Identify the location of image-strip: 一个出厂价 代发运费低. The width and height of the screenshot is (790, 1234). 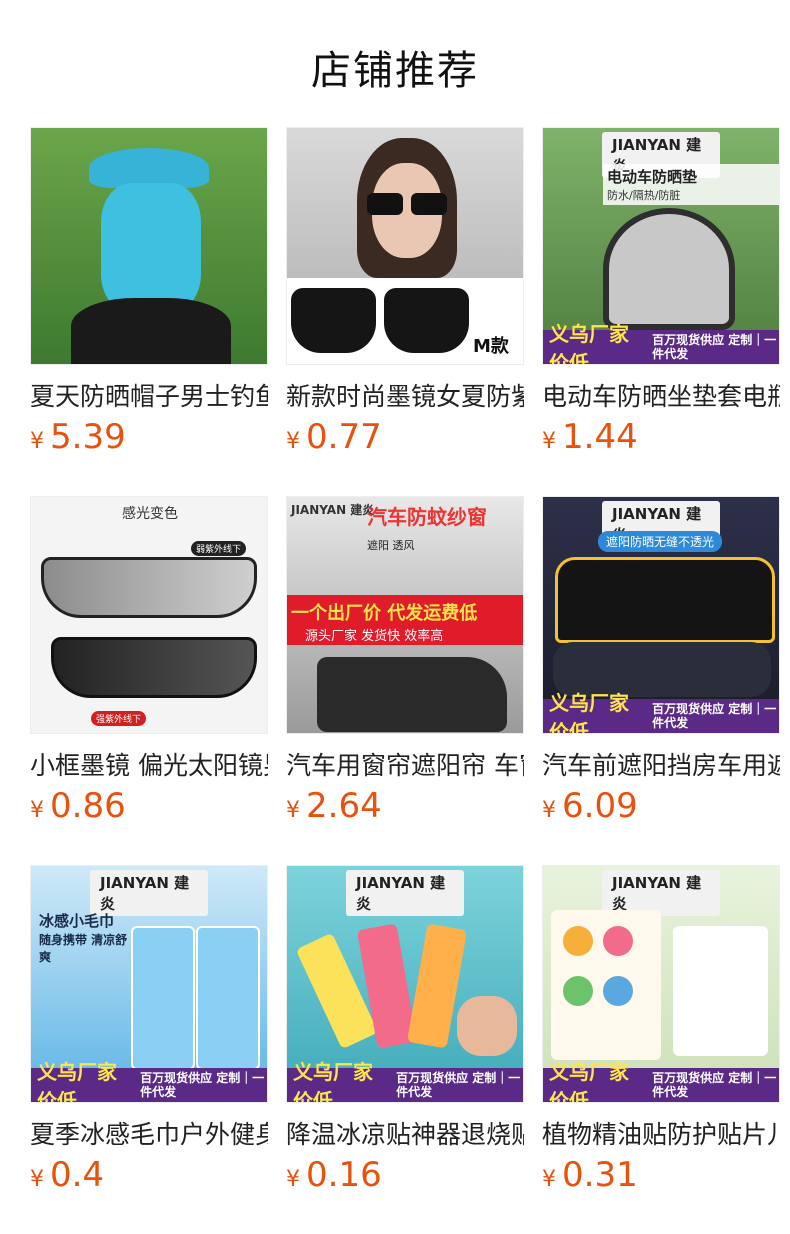
(384, 613).